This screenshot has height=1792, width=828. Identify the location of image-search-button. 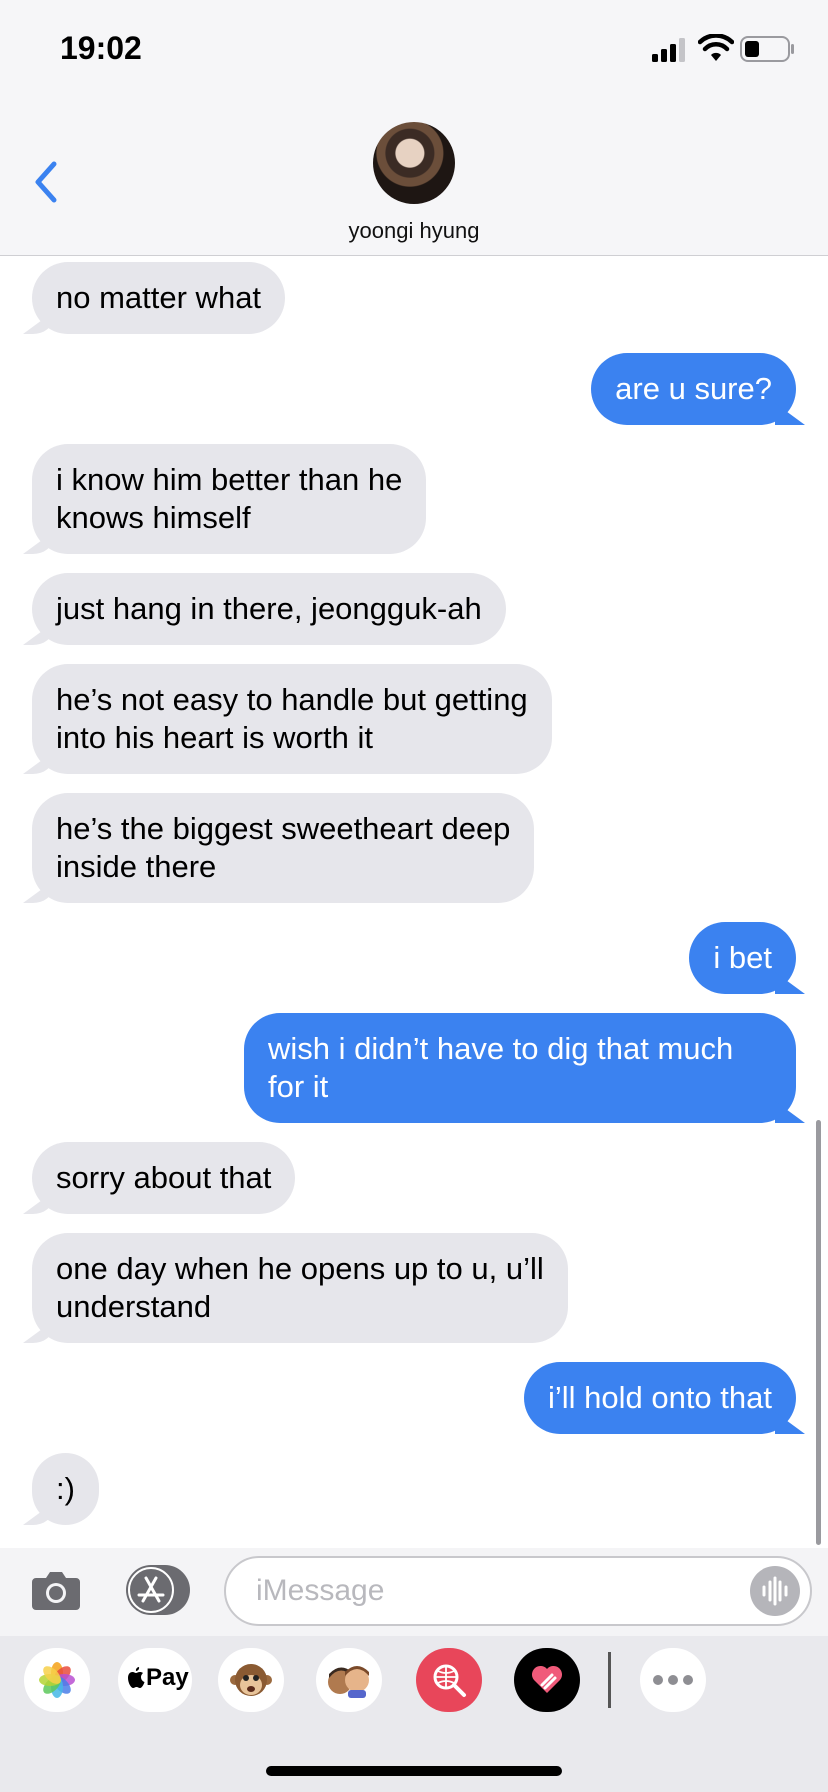
(449, 1680).